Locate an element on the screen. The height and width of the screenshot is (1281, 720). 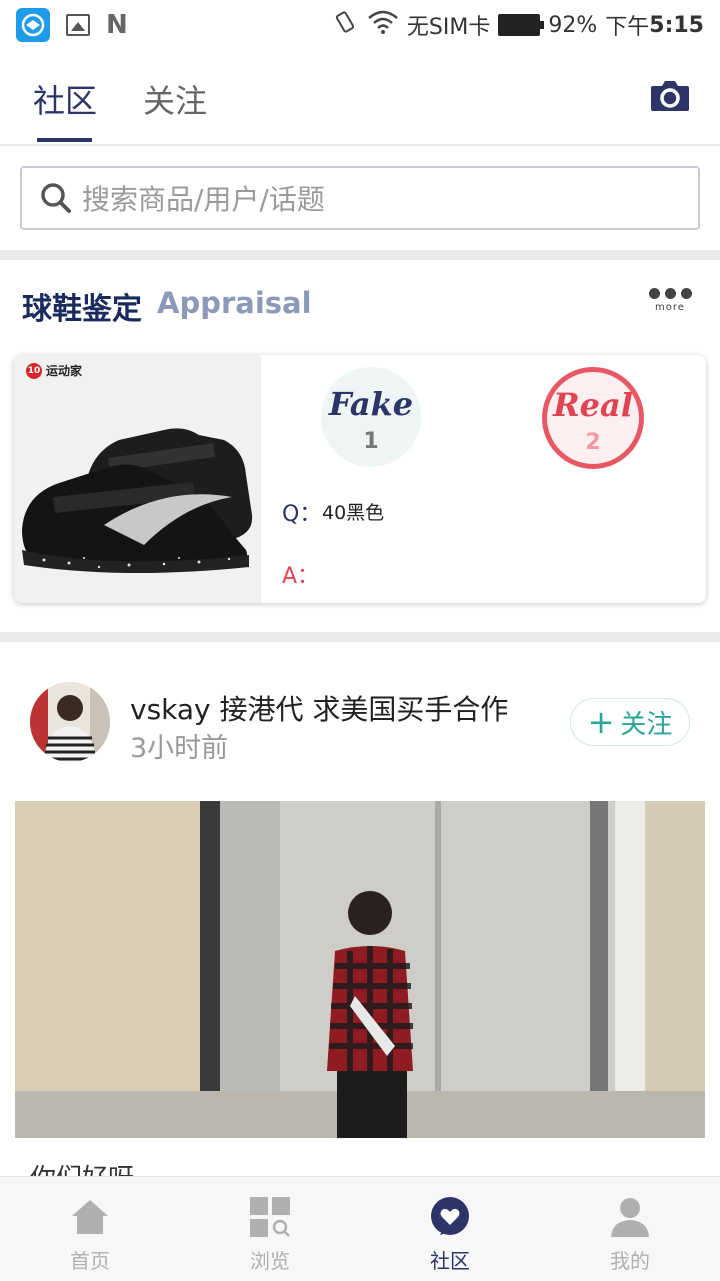
battery-percent: 92% is located at coordinates (573, 25).